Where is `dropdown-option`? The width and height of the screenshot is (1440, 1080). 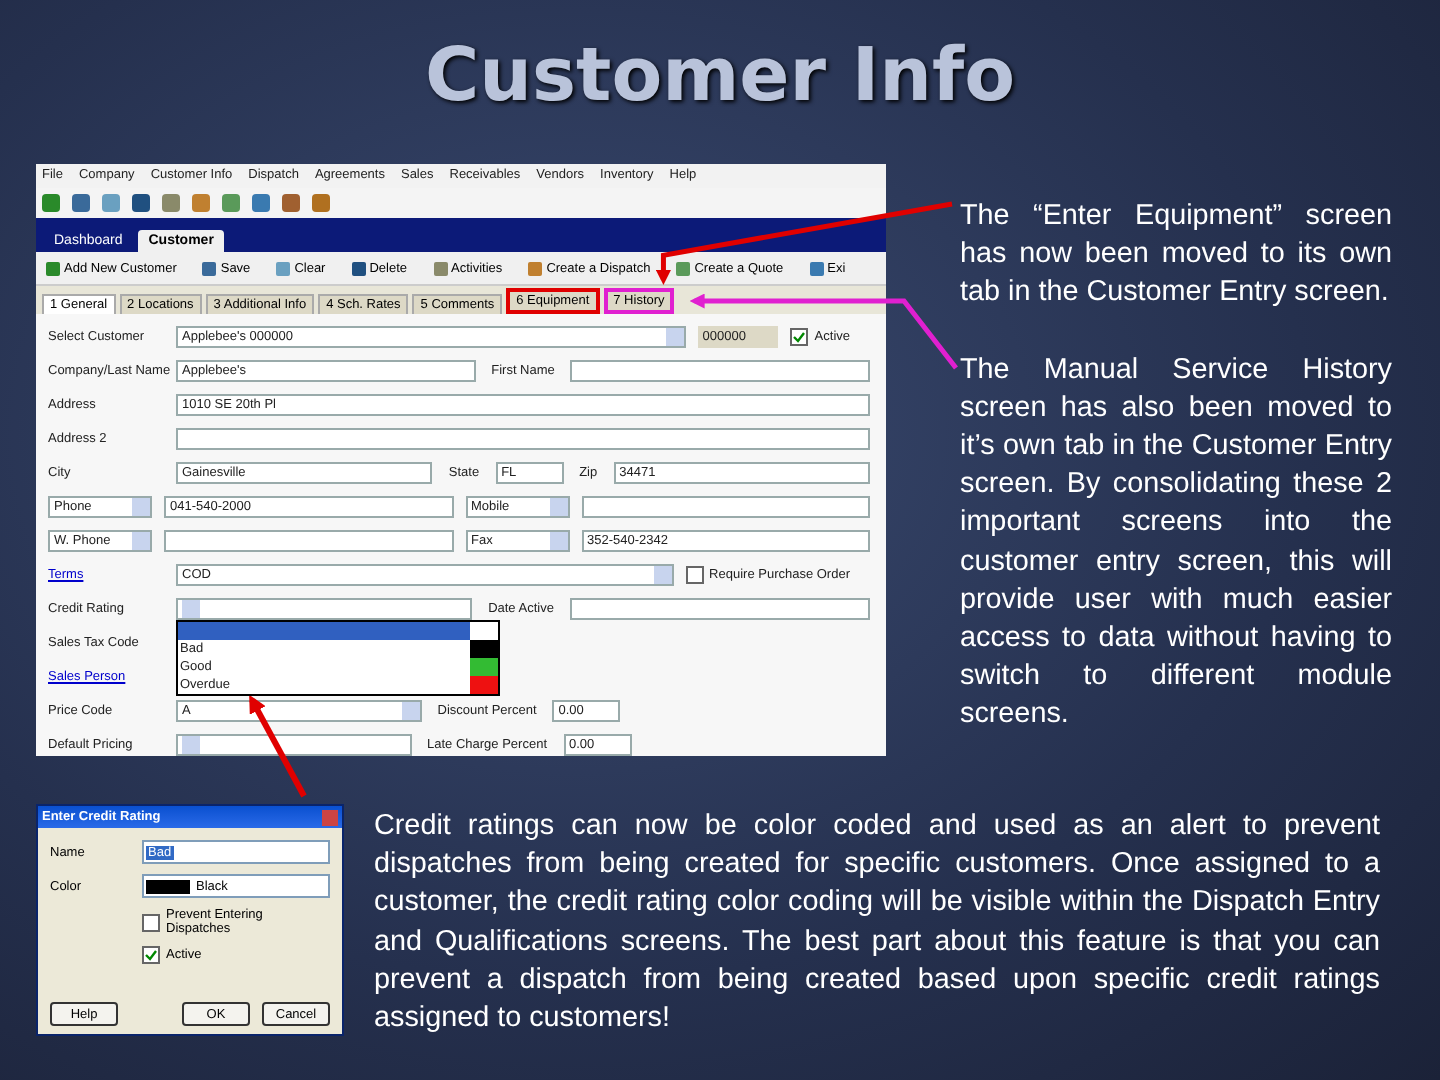 dropdown-option is located at coordinates (338, 631).